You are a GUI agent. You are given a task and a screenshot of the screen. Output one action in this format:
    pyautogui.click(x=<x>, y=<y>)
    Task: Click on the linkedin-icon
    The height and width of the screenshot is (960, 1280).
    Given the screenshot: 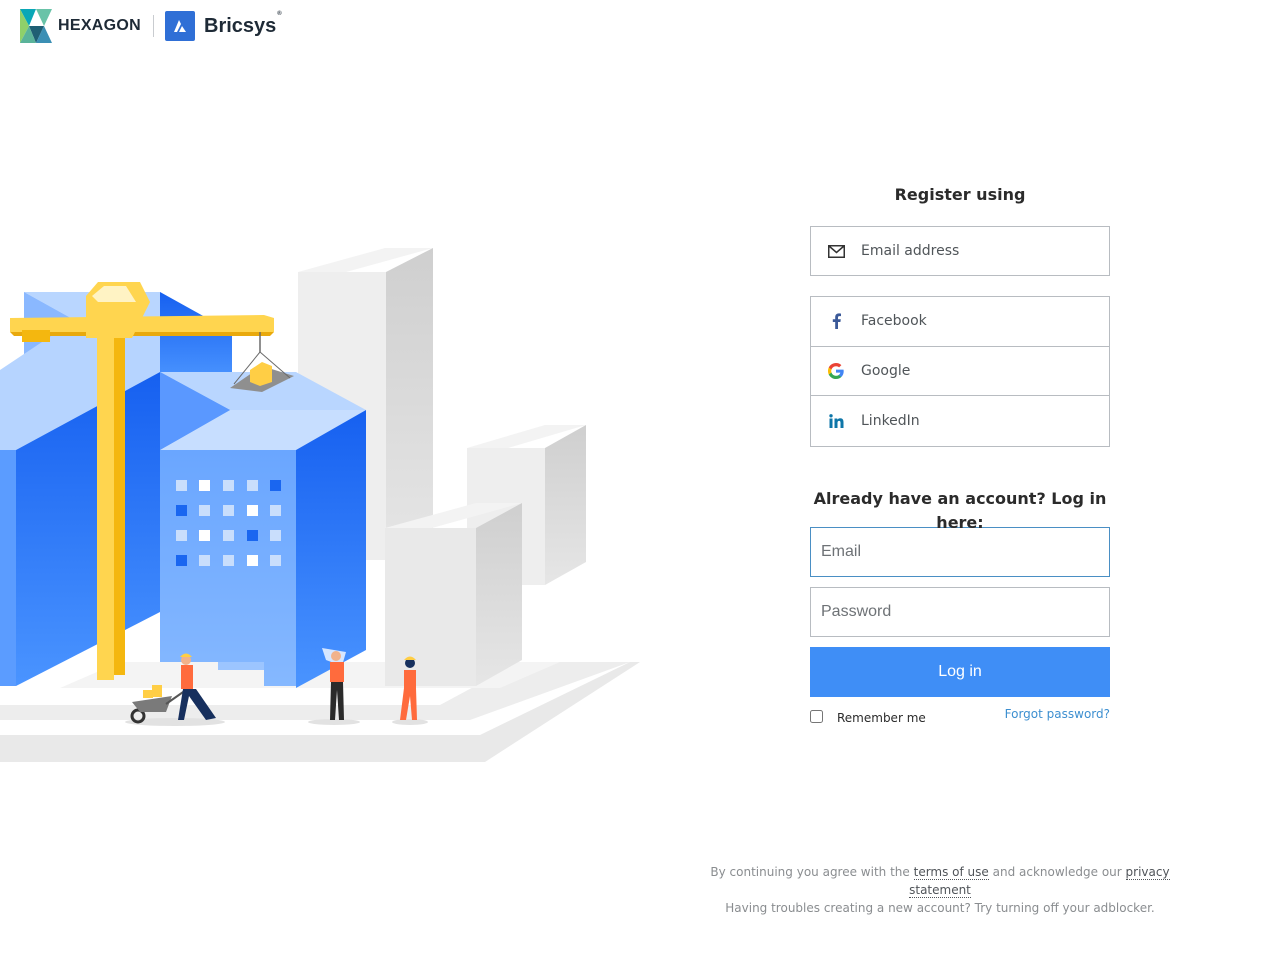 What is the action you would take?
    pyautogui.click(x=836, y=420)
    